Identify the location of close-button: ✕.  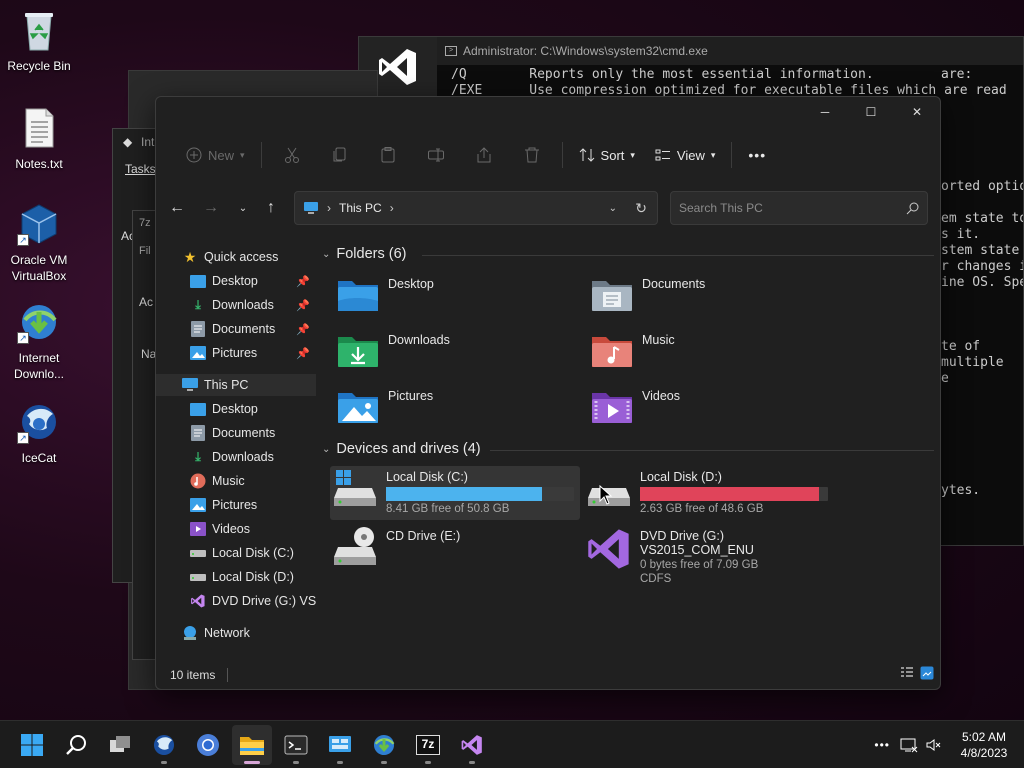
(917, 112).